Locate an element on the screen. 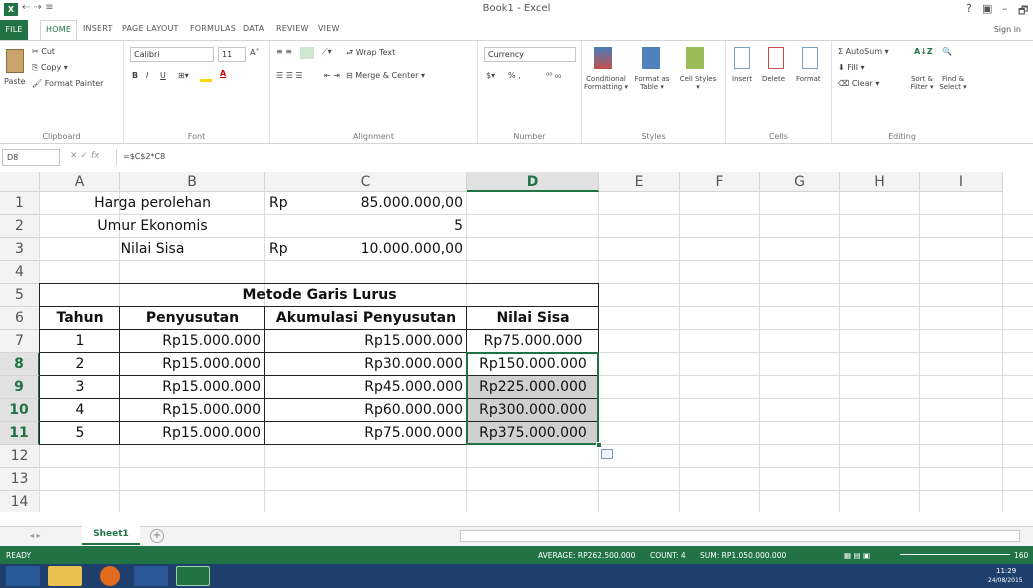  delete-cells-icon is located at coordinates (776, 58).